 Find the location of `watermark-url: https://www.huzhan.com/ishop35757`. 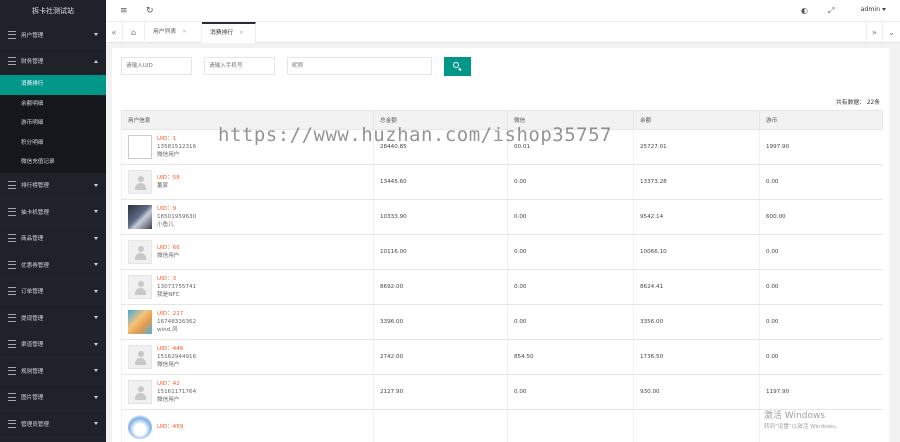

watermark-url: https://www.huzhan.com/ishop35757 is located at coordinates (415, 135).